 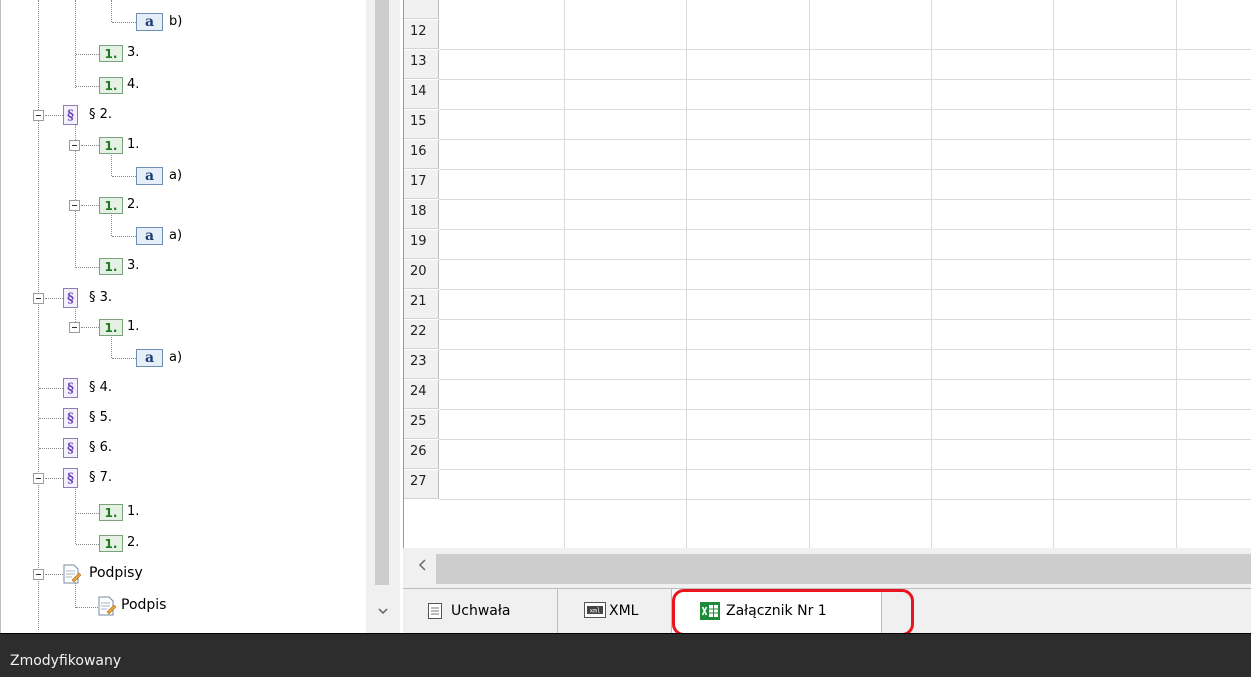 I want to click on row-header: 13, so click(x=421, y=64).